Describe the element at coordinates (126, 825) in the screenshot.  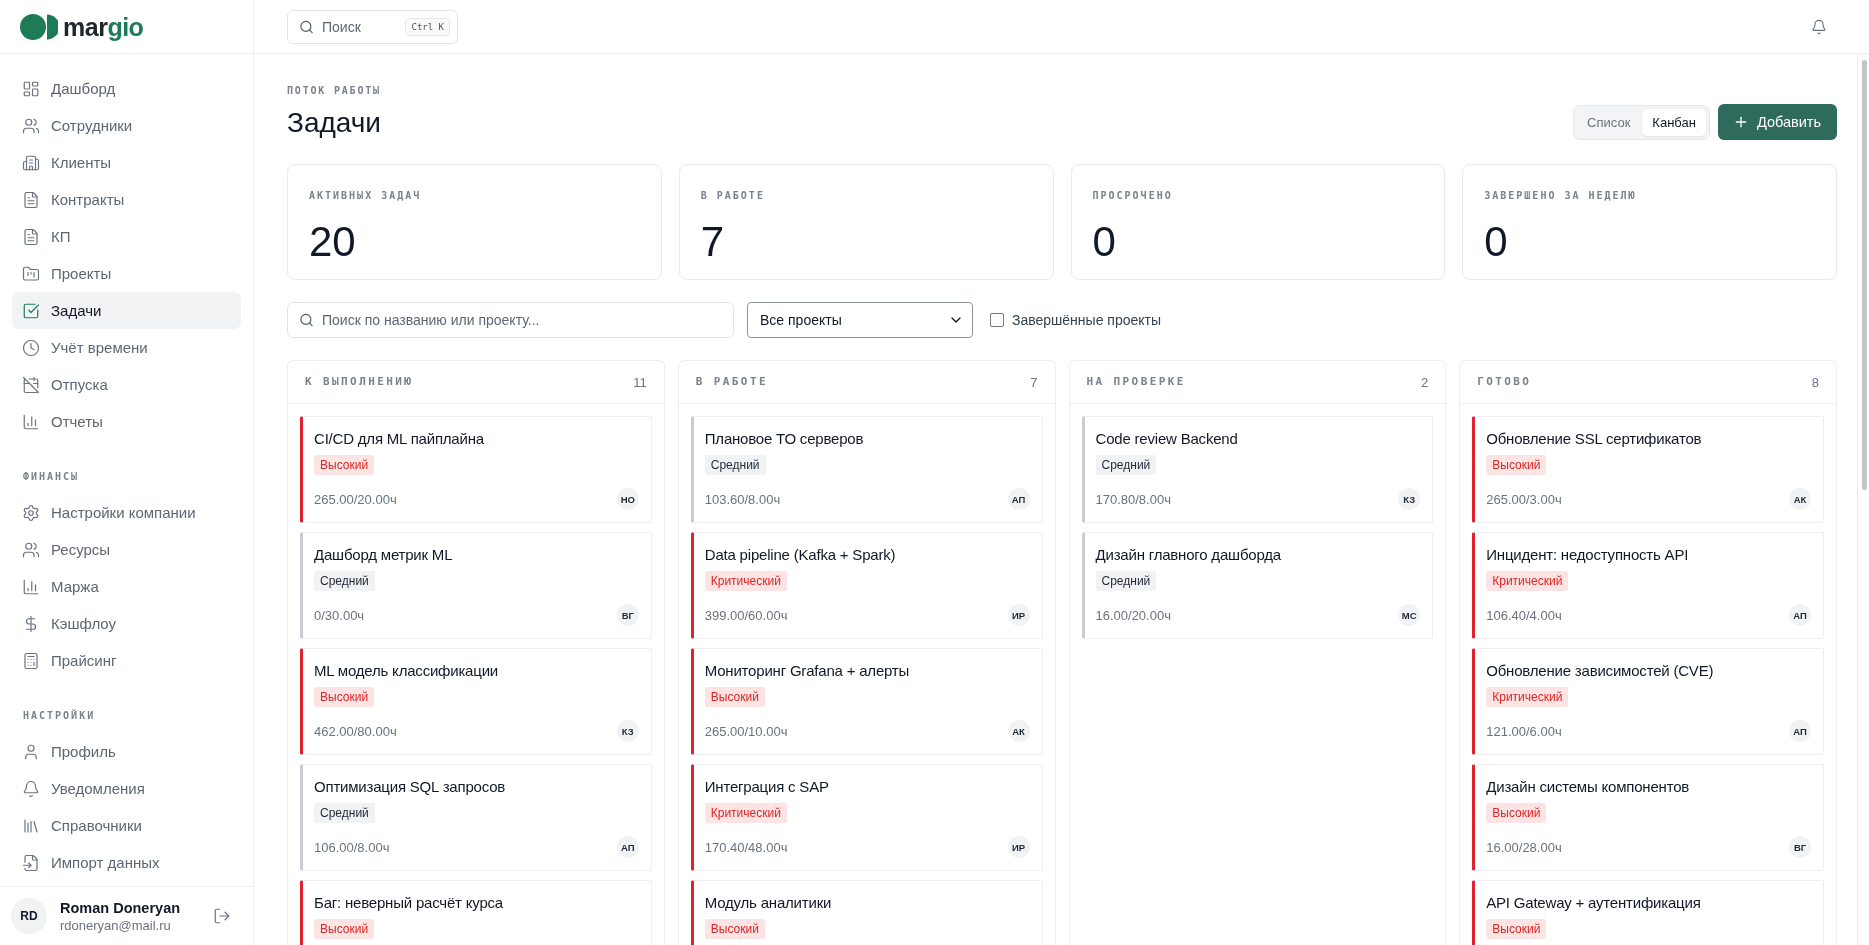
I see `nav-item: Справочники` at that location.